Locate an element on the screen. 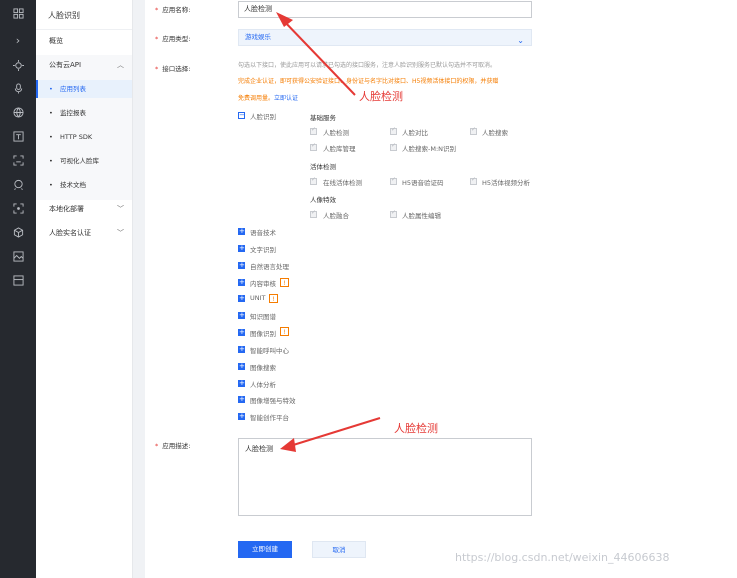  settings-icon is located at coordinates (18, 65).